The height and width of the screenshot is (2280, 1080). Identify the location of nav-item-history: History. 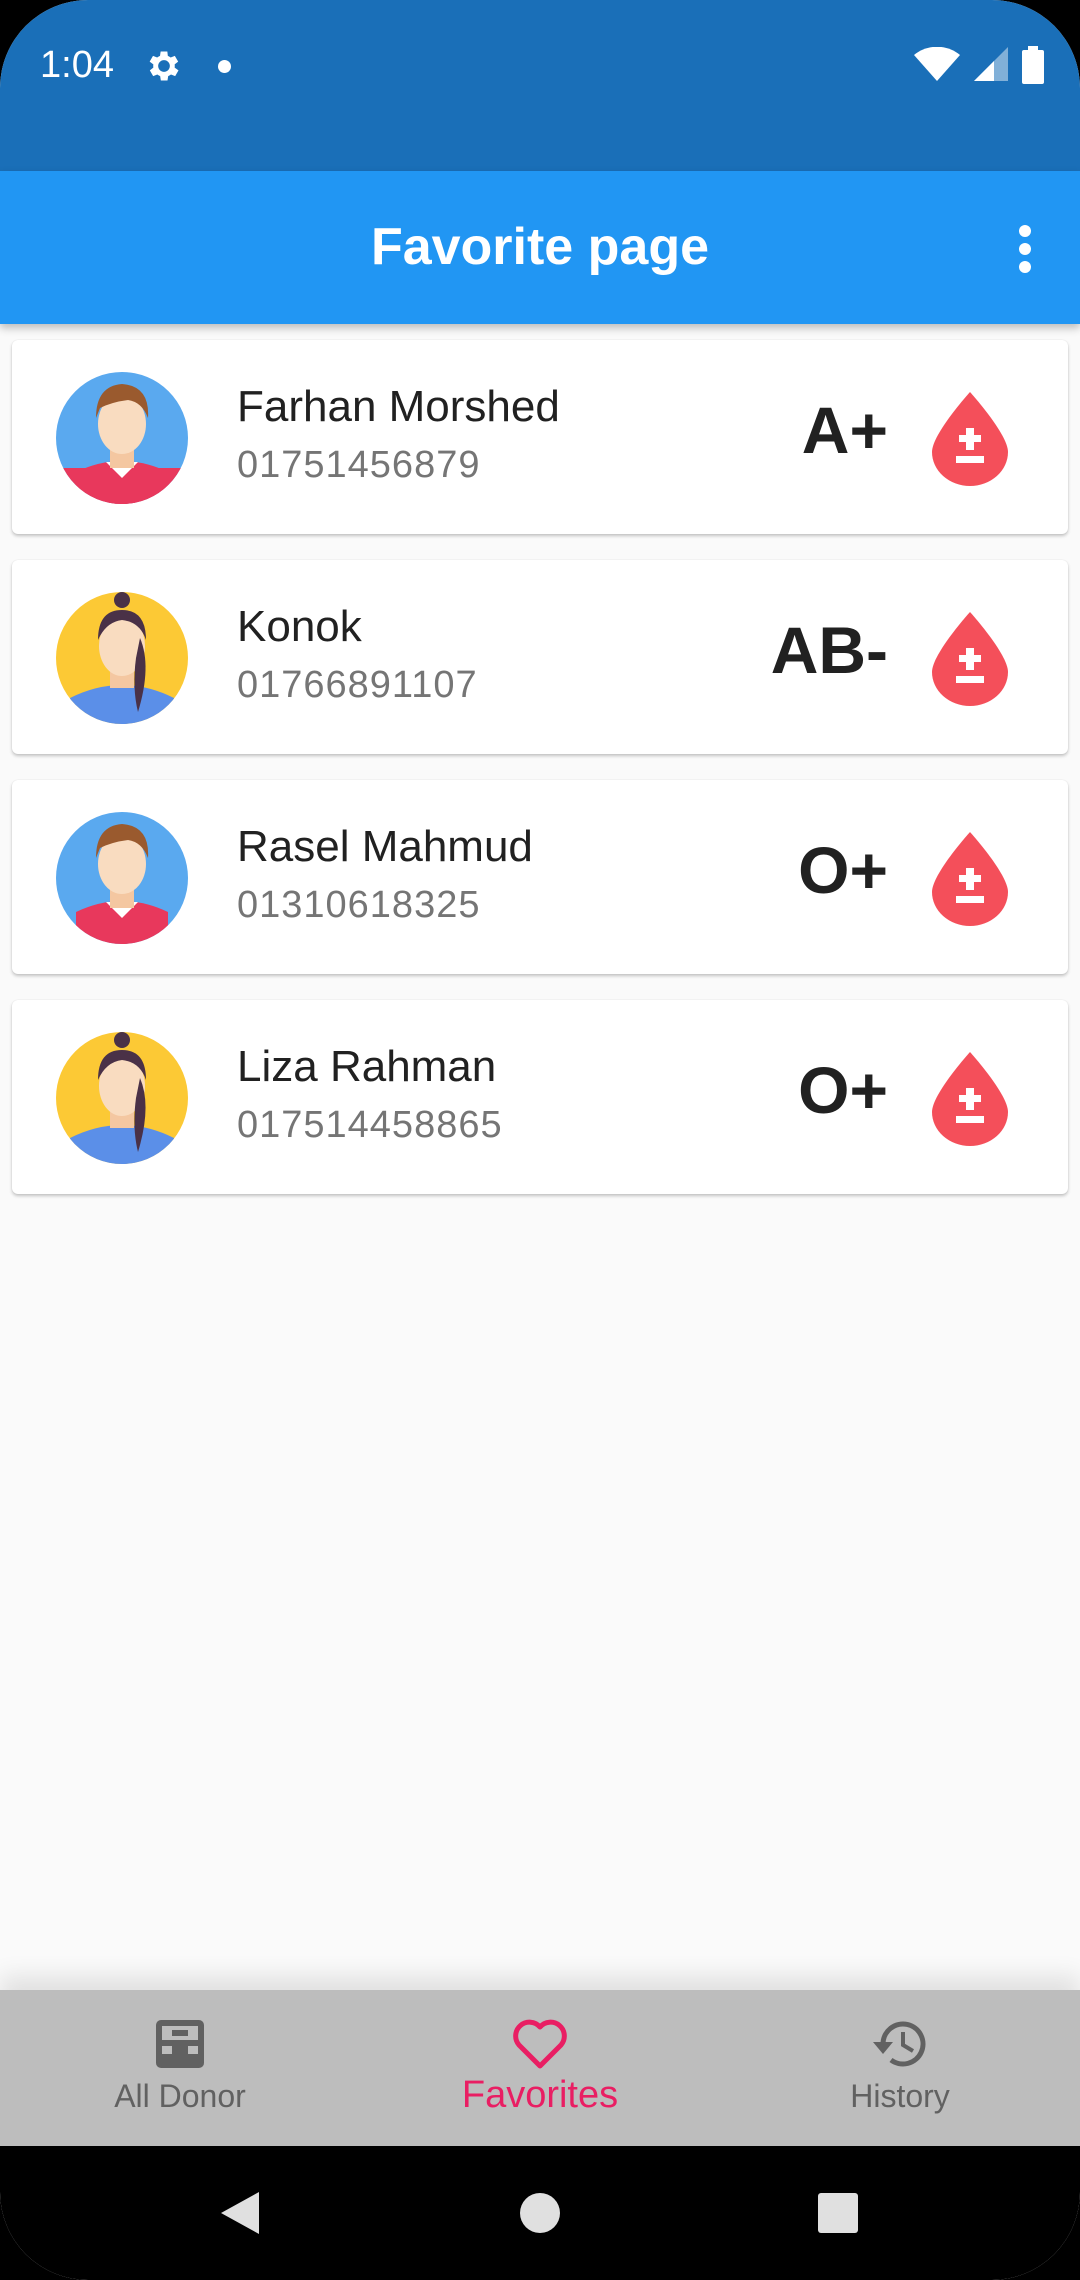
(900, 2068).